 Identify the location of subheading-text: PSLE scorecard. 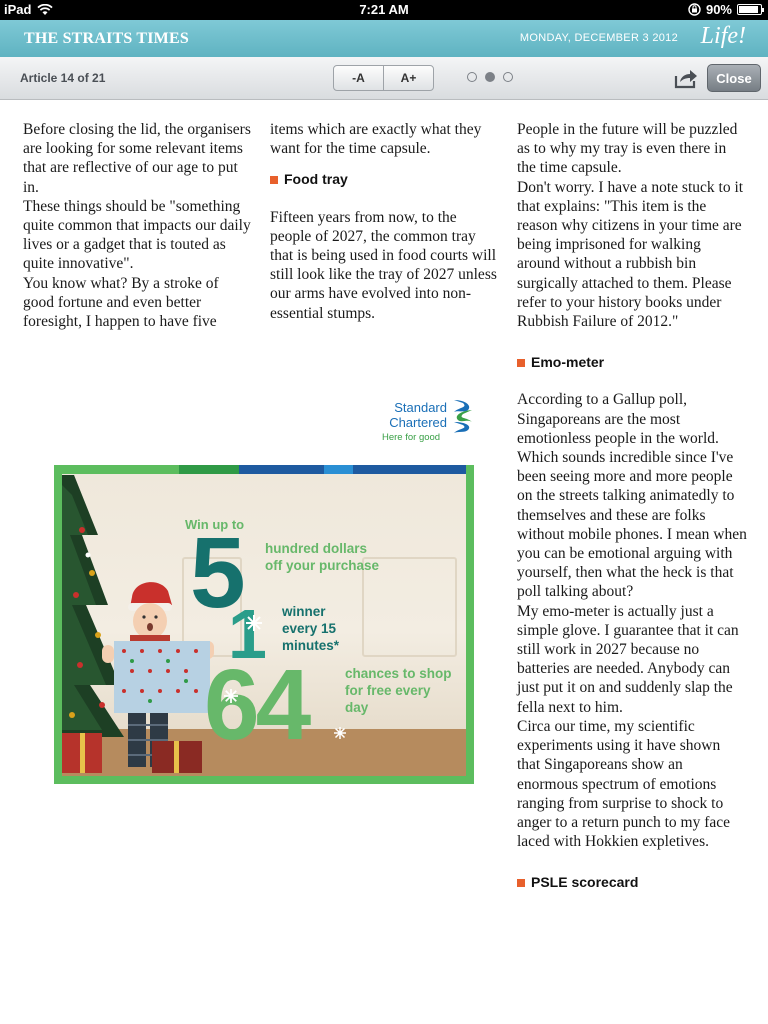
(585, 882).